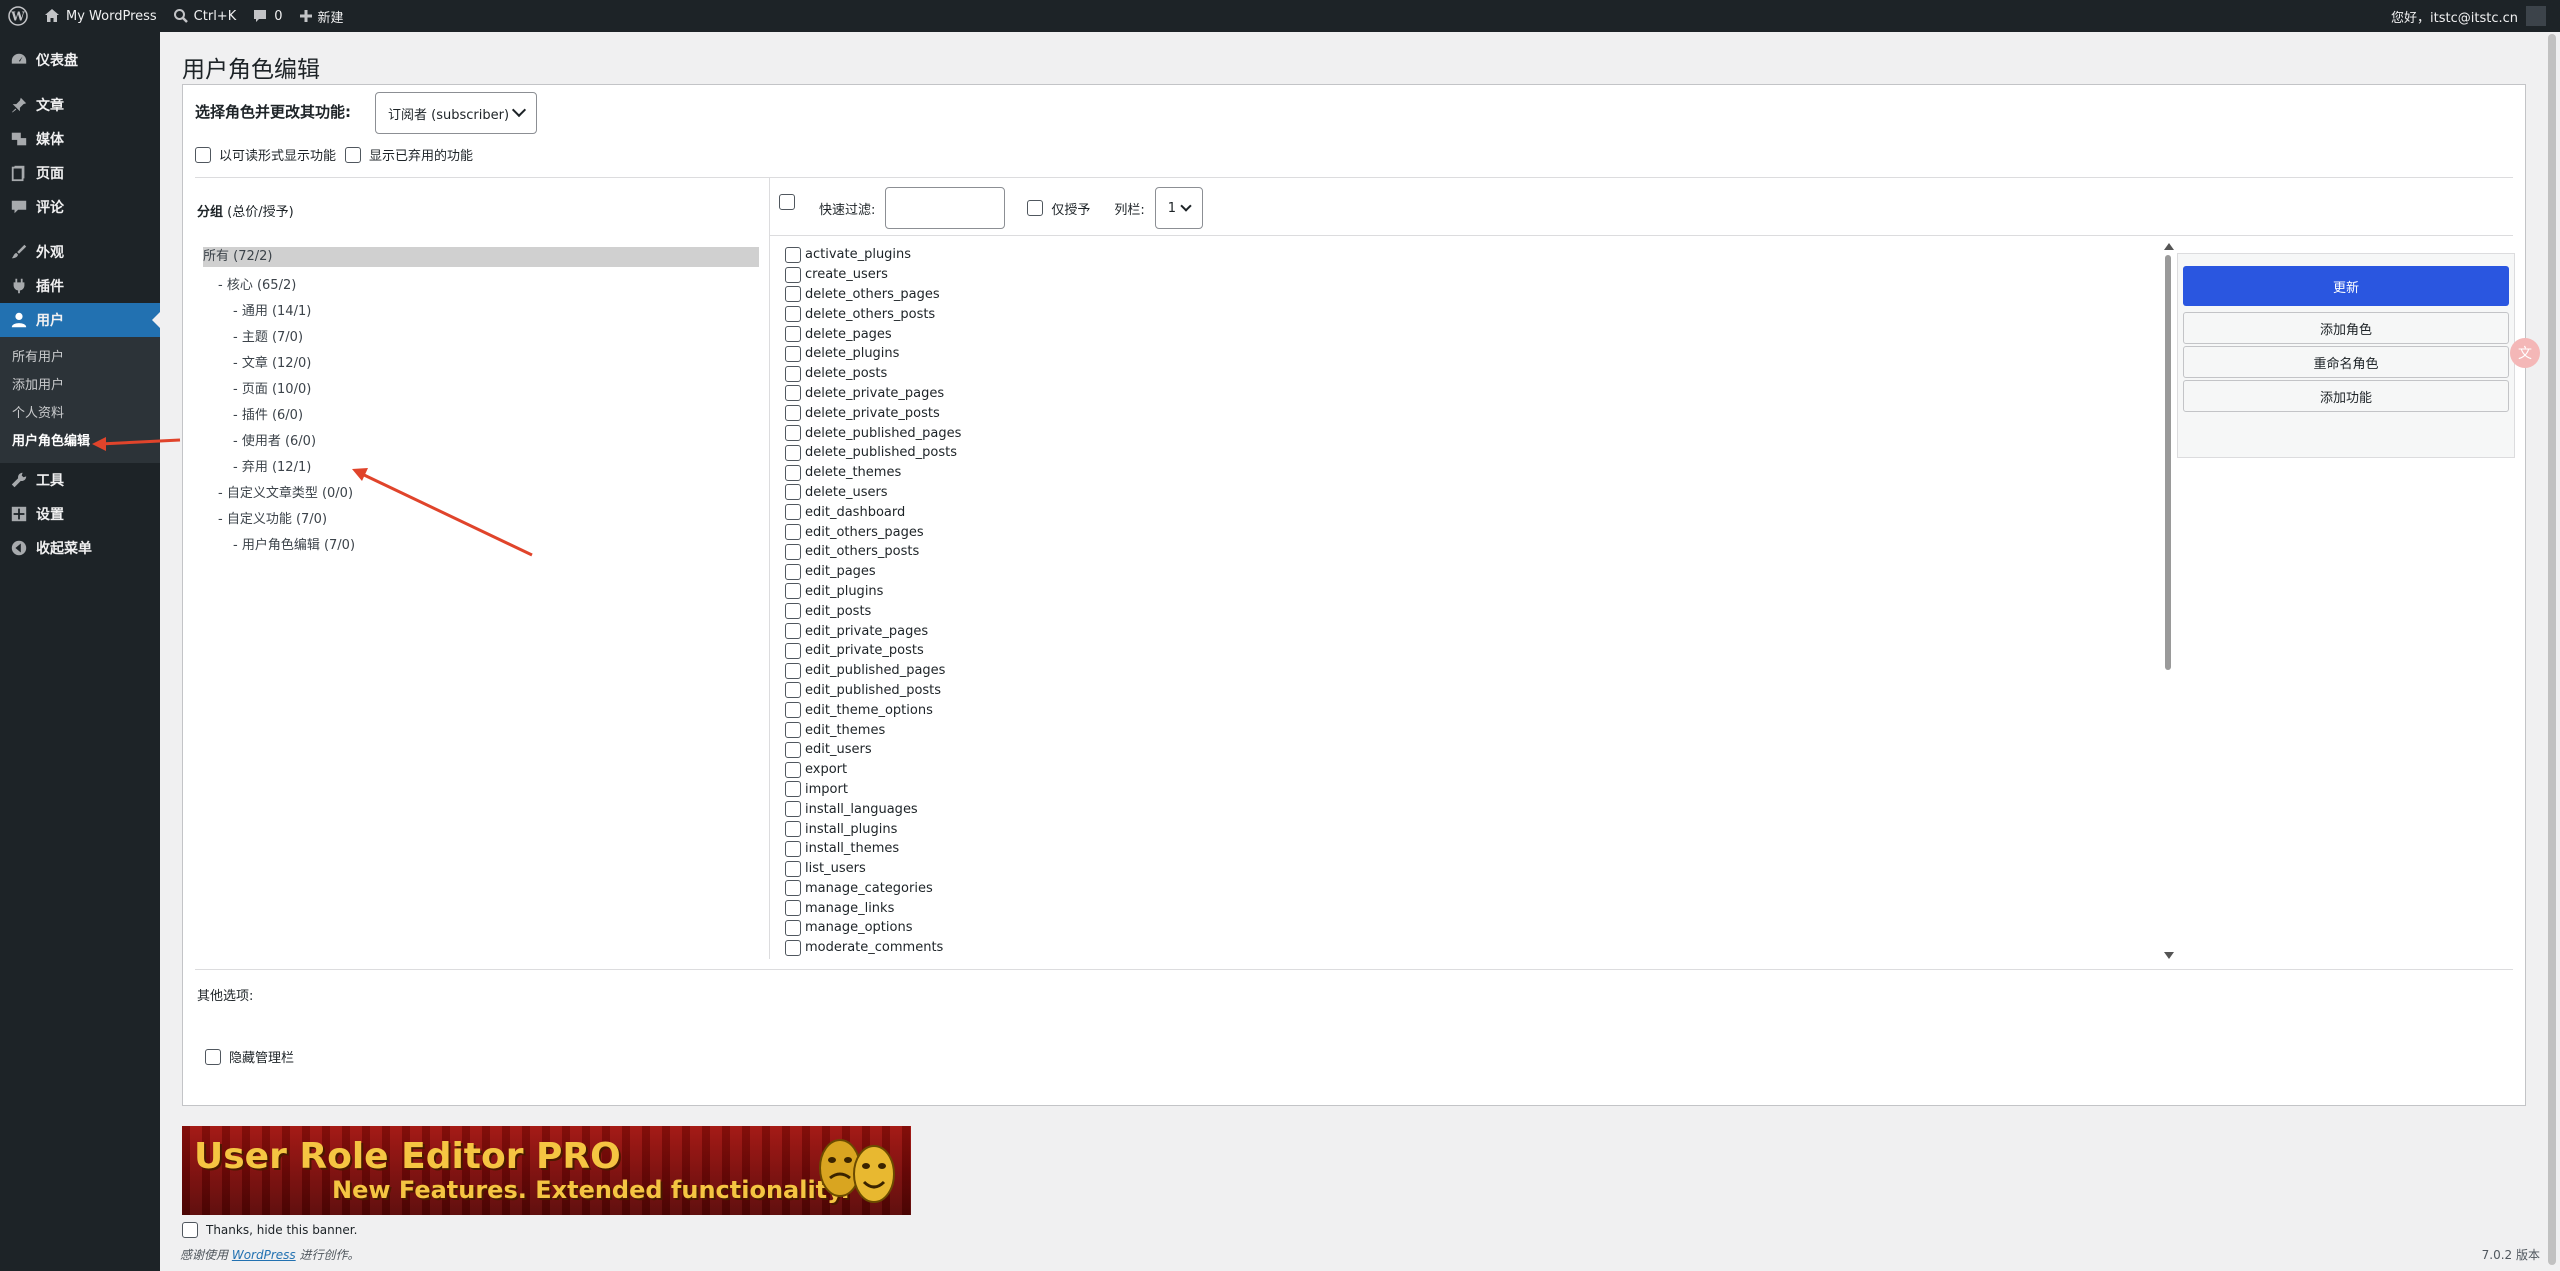 Image resolution: width=2560 pixels, height=1271 pixels. I want to click on scroll-up-icon, so click(2169, 246).